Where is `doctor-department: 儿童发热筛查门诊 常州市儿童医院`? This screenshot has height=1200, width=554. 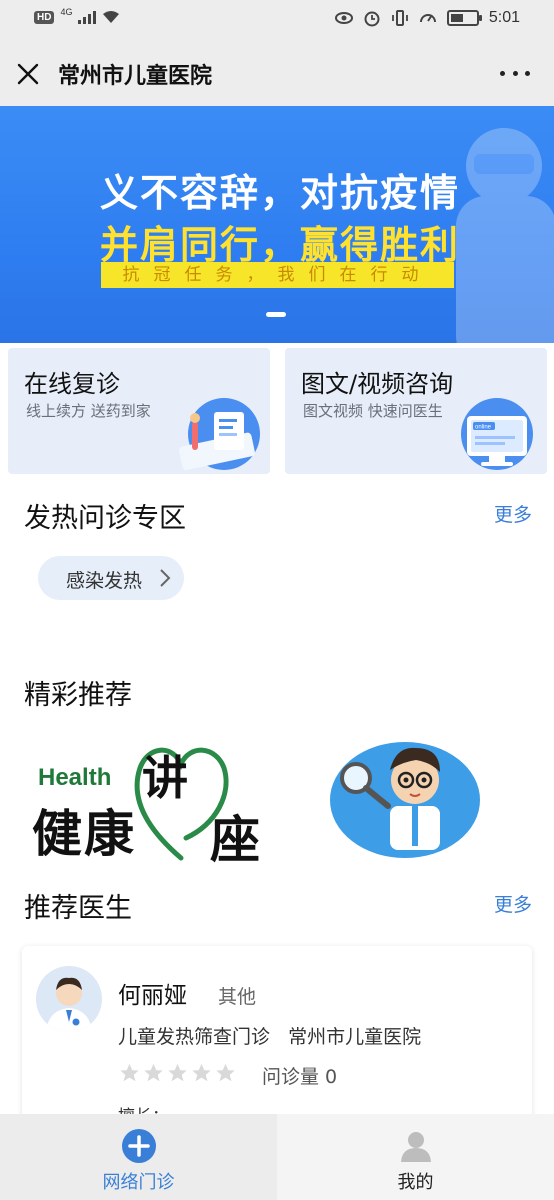
doctor-department: 儿童发热筛查门诊 常州市儿童医院 is located at coordinates (269, 1035).